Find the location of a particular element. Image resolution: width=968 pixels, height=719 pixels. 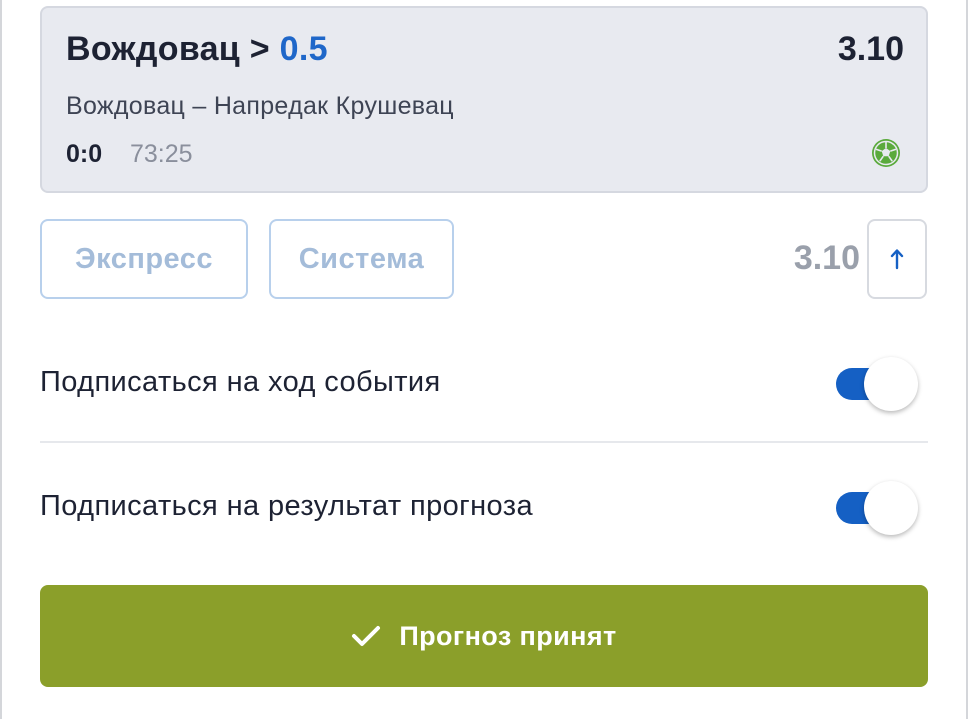

window-border-left is located at coordinates (1, 359).